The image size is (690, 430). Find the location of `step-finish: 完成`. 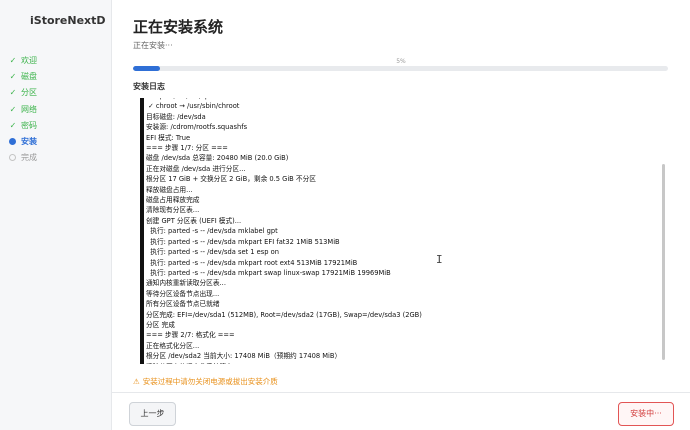

step-finish: 完成 is located at coordinates (22, 158).